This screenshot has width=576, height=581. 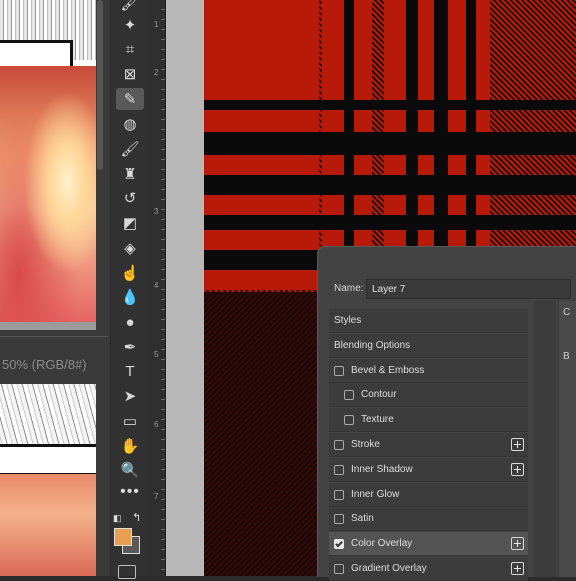 What do you see at coordinates (130, 174) in the screenshot?
I see `clone-stamp-icon: ♜` at bounding box center [130, 174].